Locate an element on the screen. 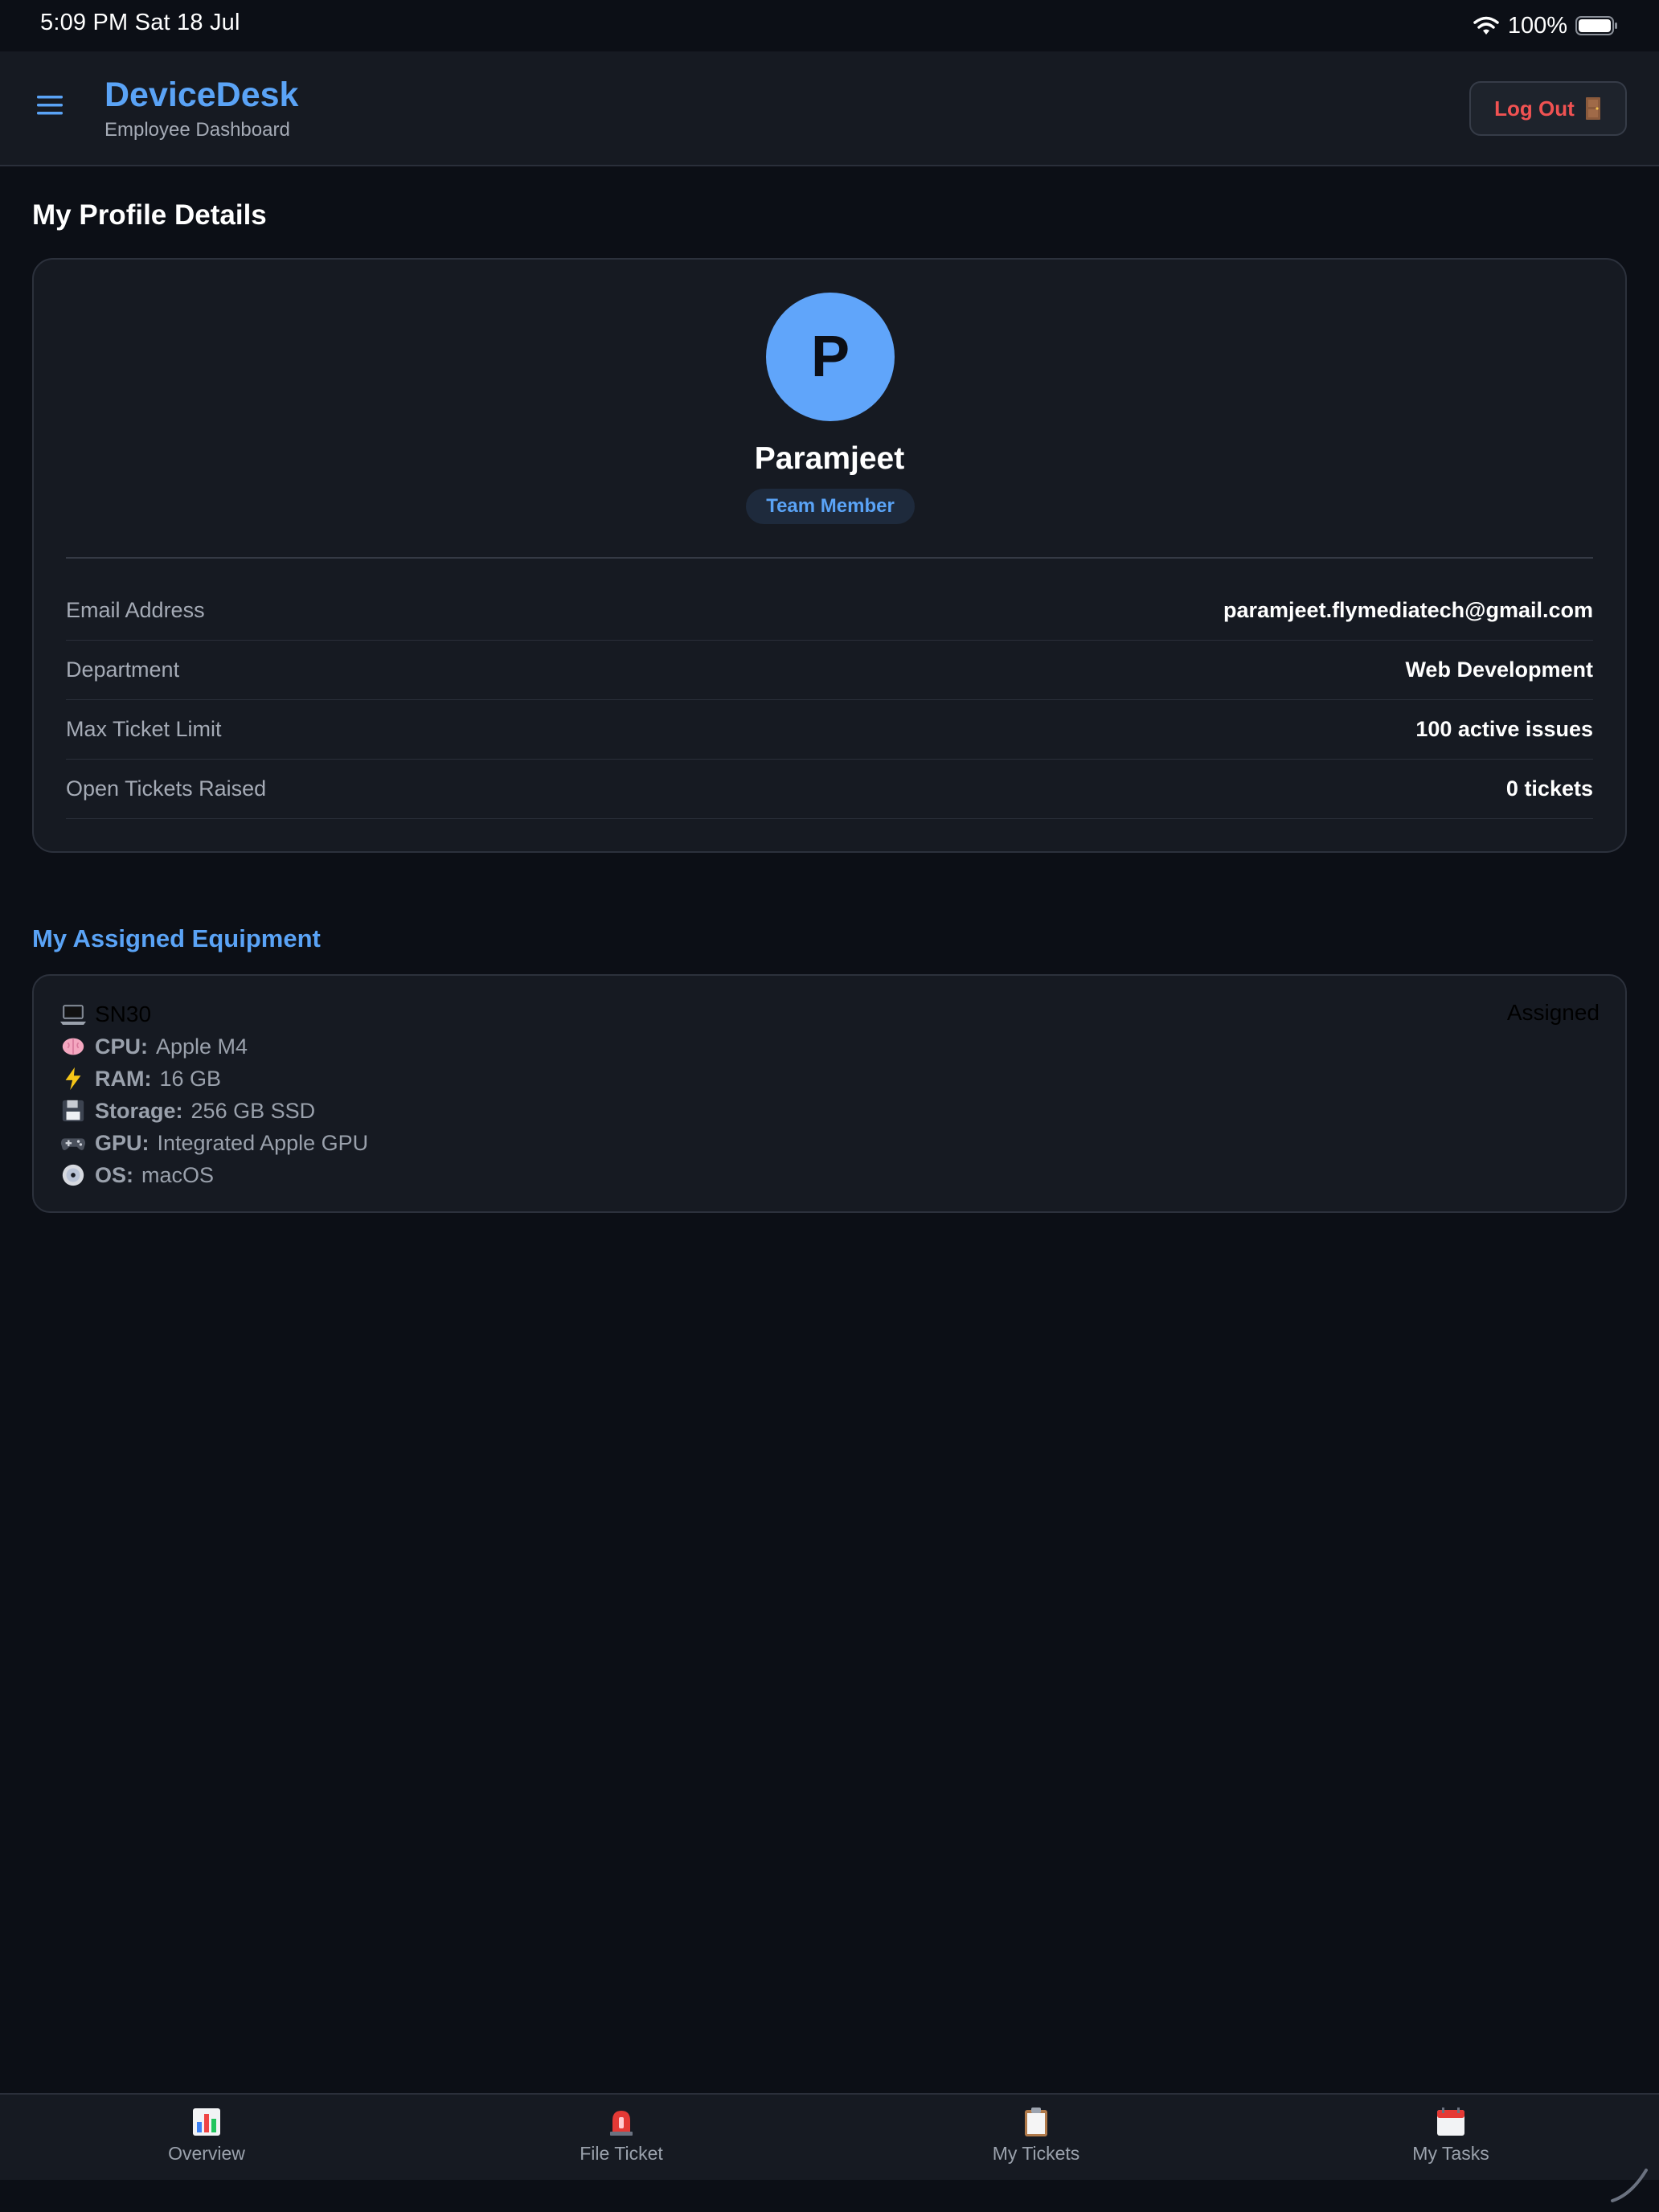 Image resolution: width=1659 pixels, height=2212 pixels. equipment-serial: SN30 is located at coordinates (124, 1014).